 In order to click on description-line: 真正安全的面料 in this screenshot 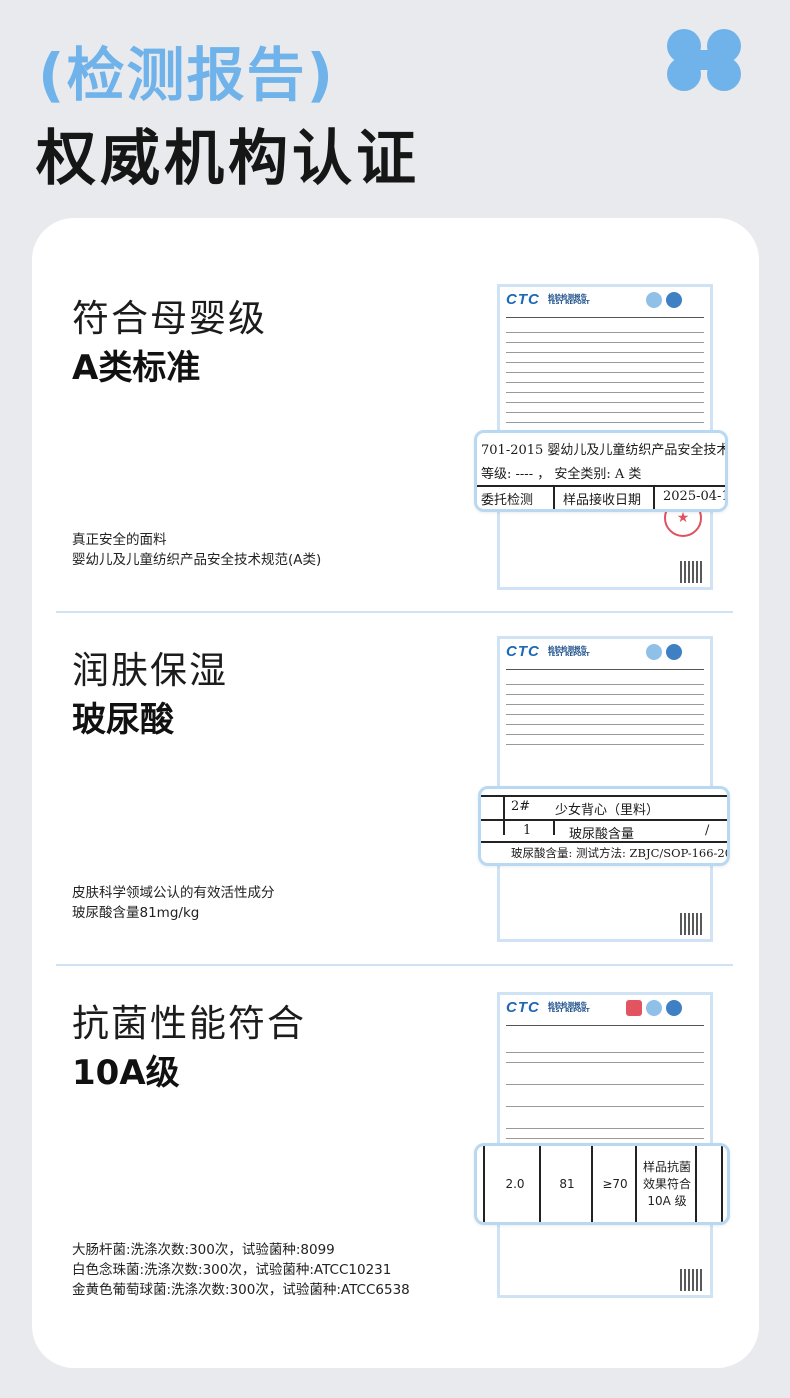, I will do `click(119, 540)`.